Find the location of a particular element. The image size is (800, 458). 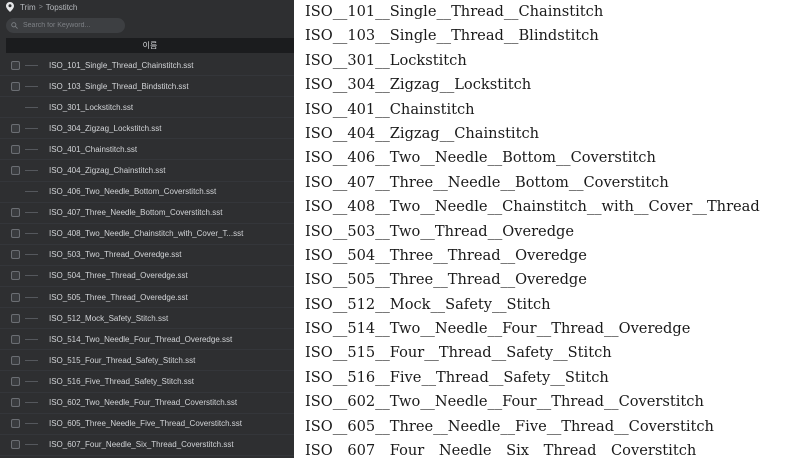

breadcrumb: Trim > Topstitch is located at coordinates (41, 7).